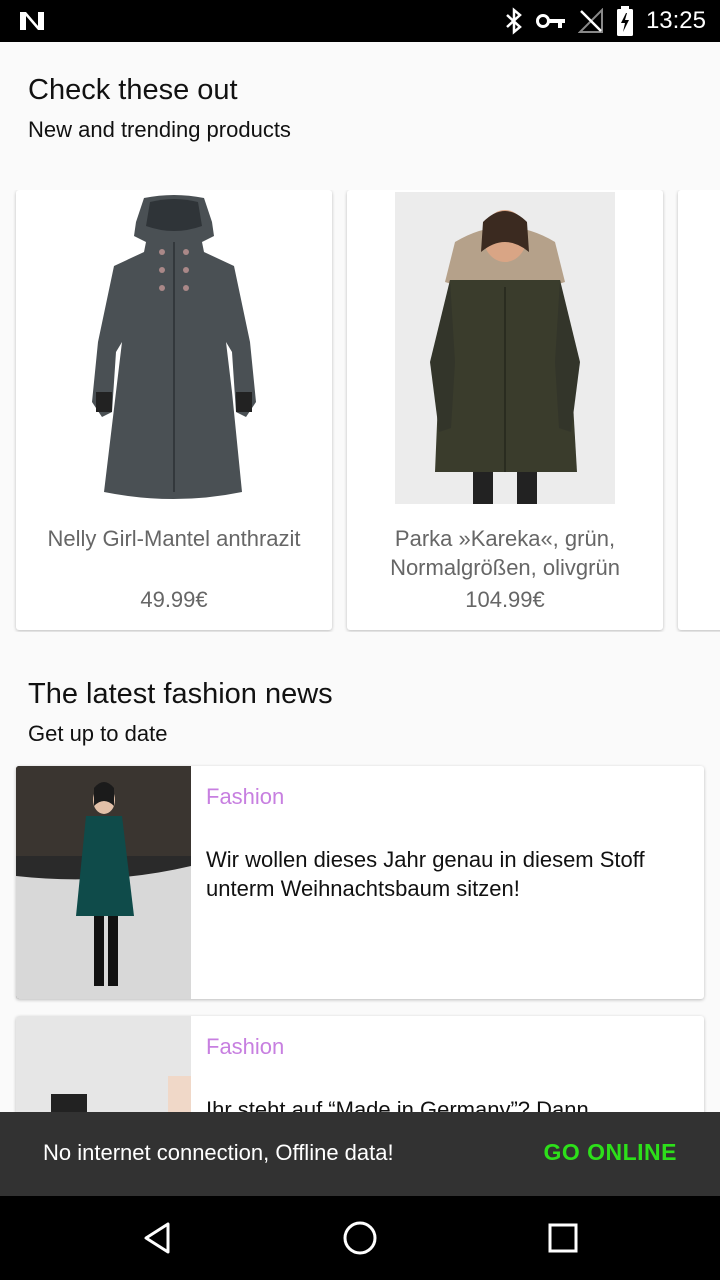  What do you see at coordinates (675, 20) in the screenshot?
I see `status-time: 13:25` at bounding box center [675, 20].